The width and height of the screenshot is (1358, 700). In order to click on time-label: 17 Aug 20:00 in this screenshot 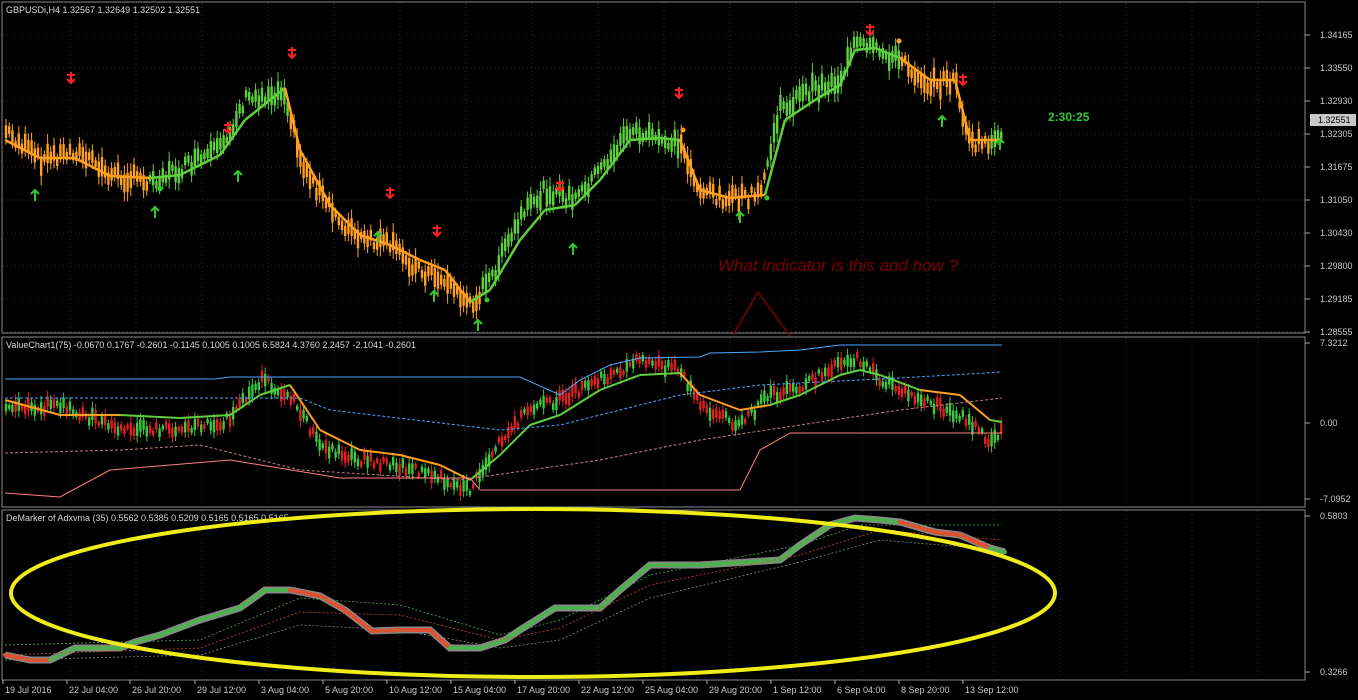, I will do `click(543, 690)`.